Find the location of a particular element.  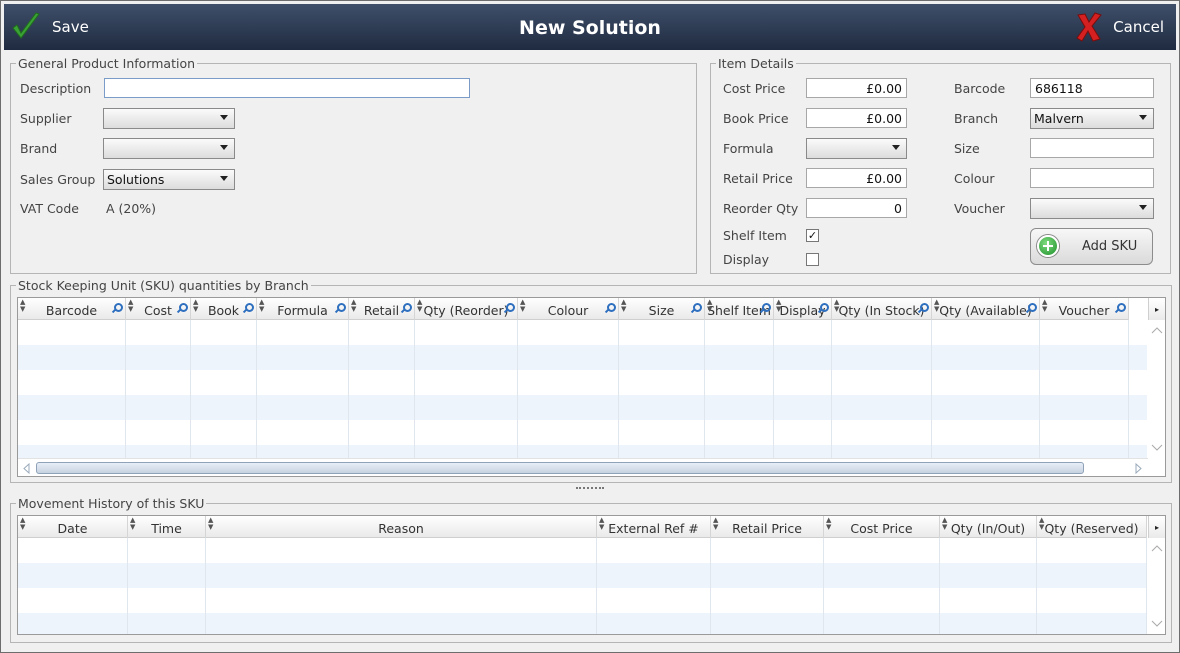

column-chooser-button: ▸ is located at coordinates (1156, 309).